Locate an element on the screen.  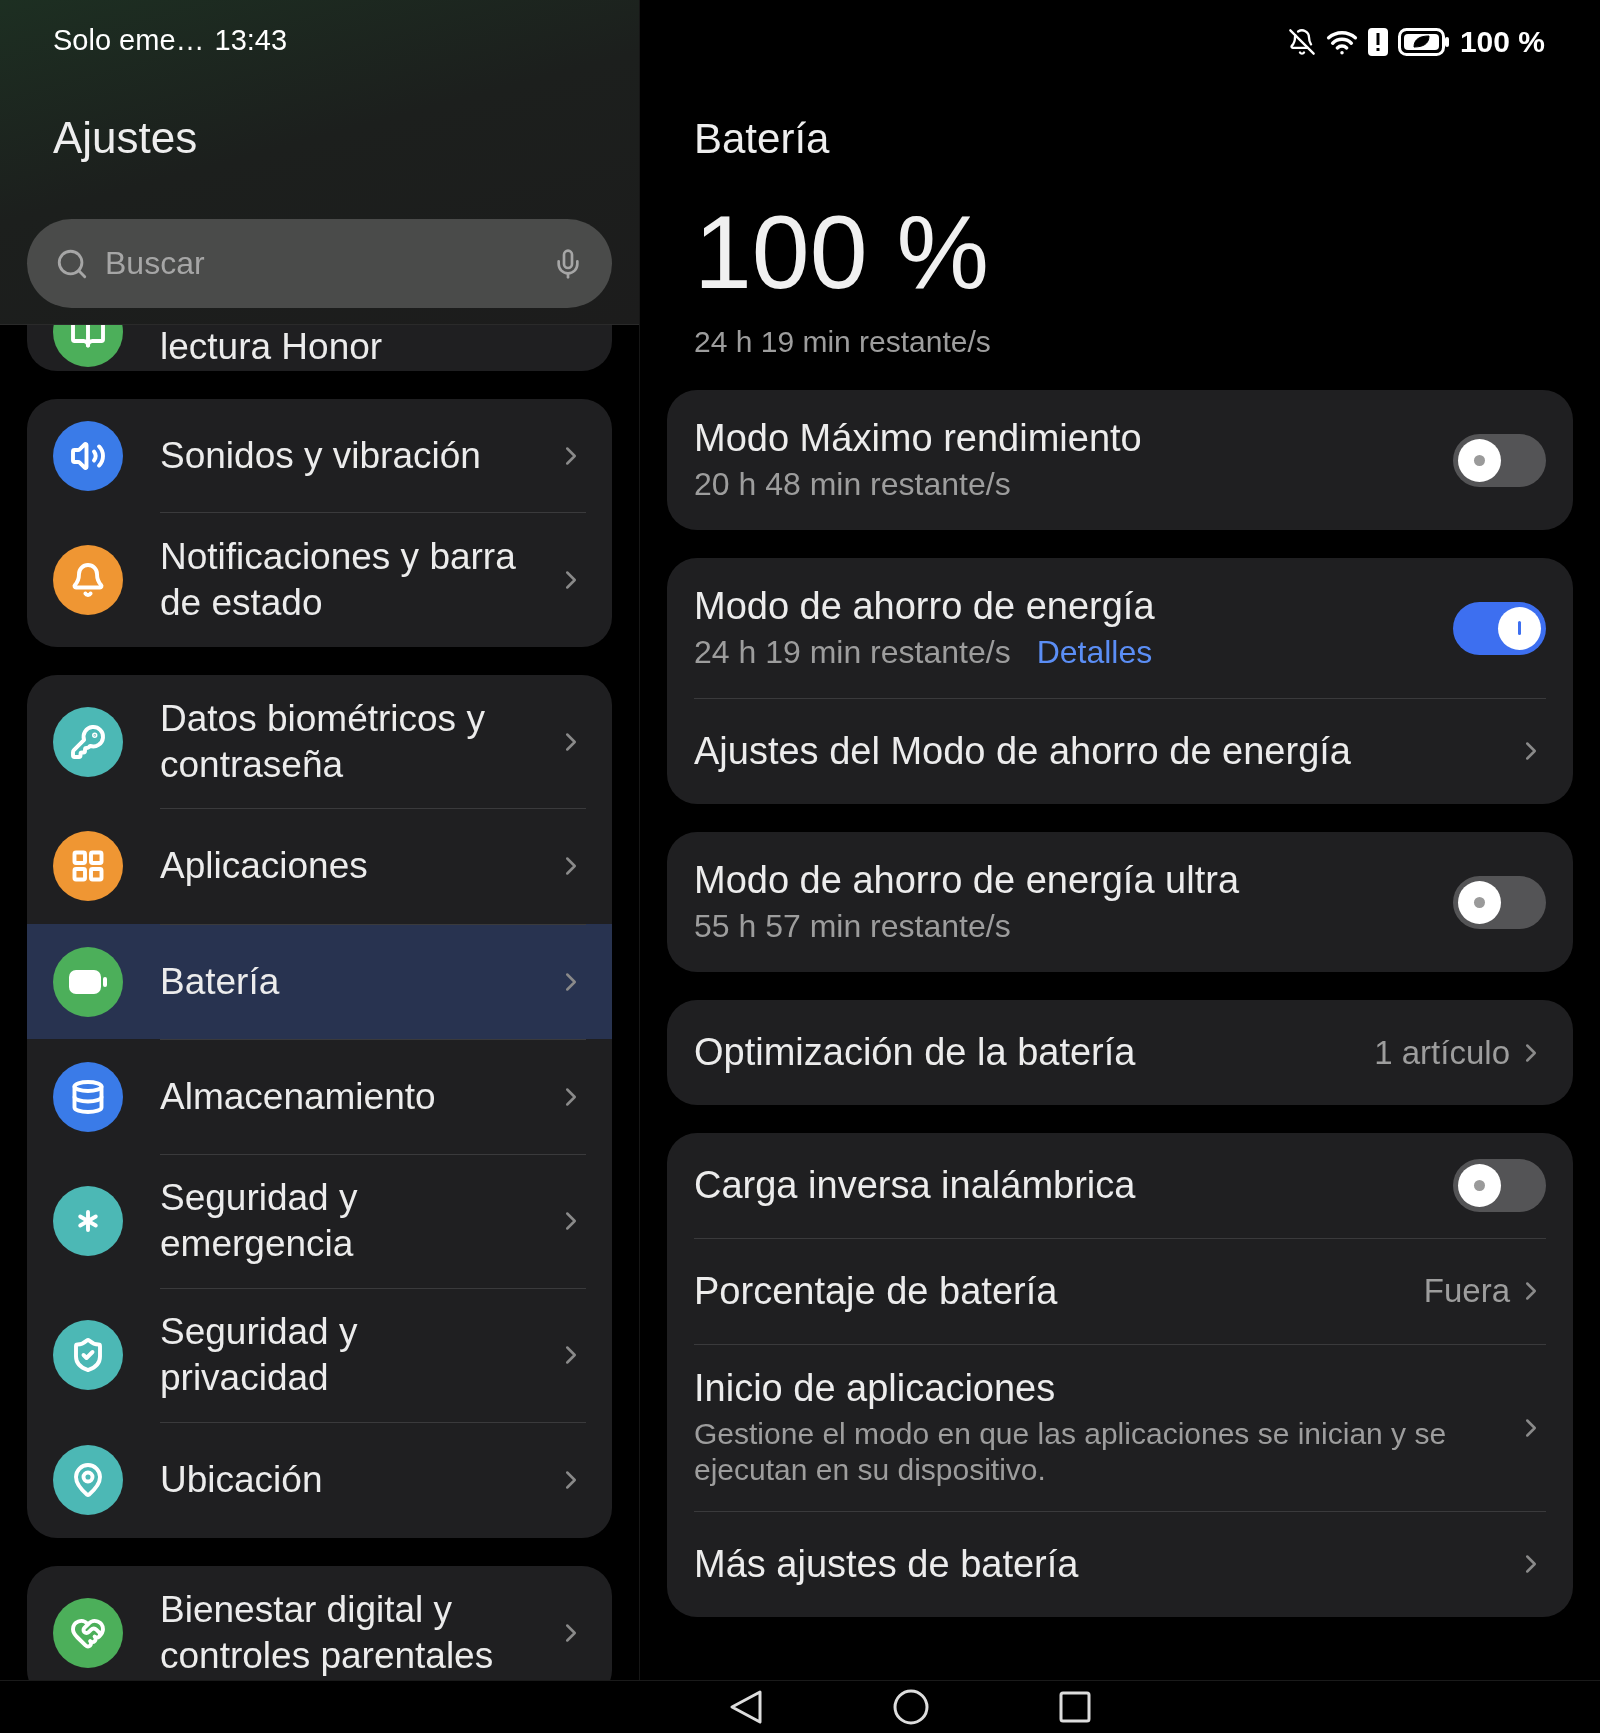
menu-item: Ubicación is located at coordinates (319, 1480).